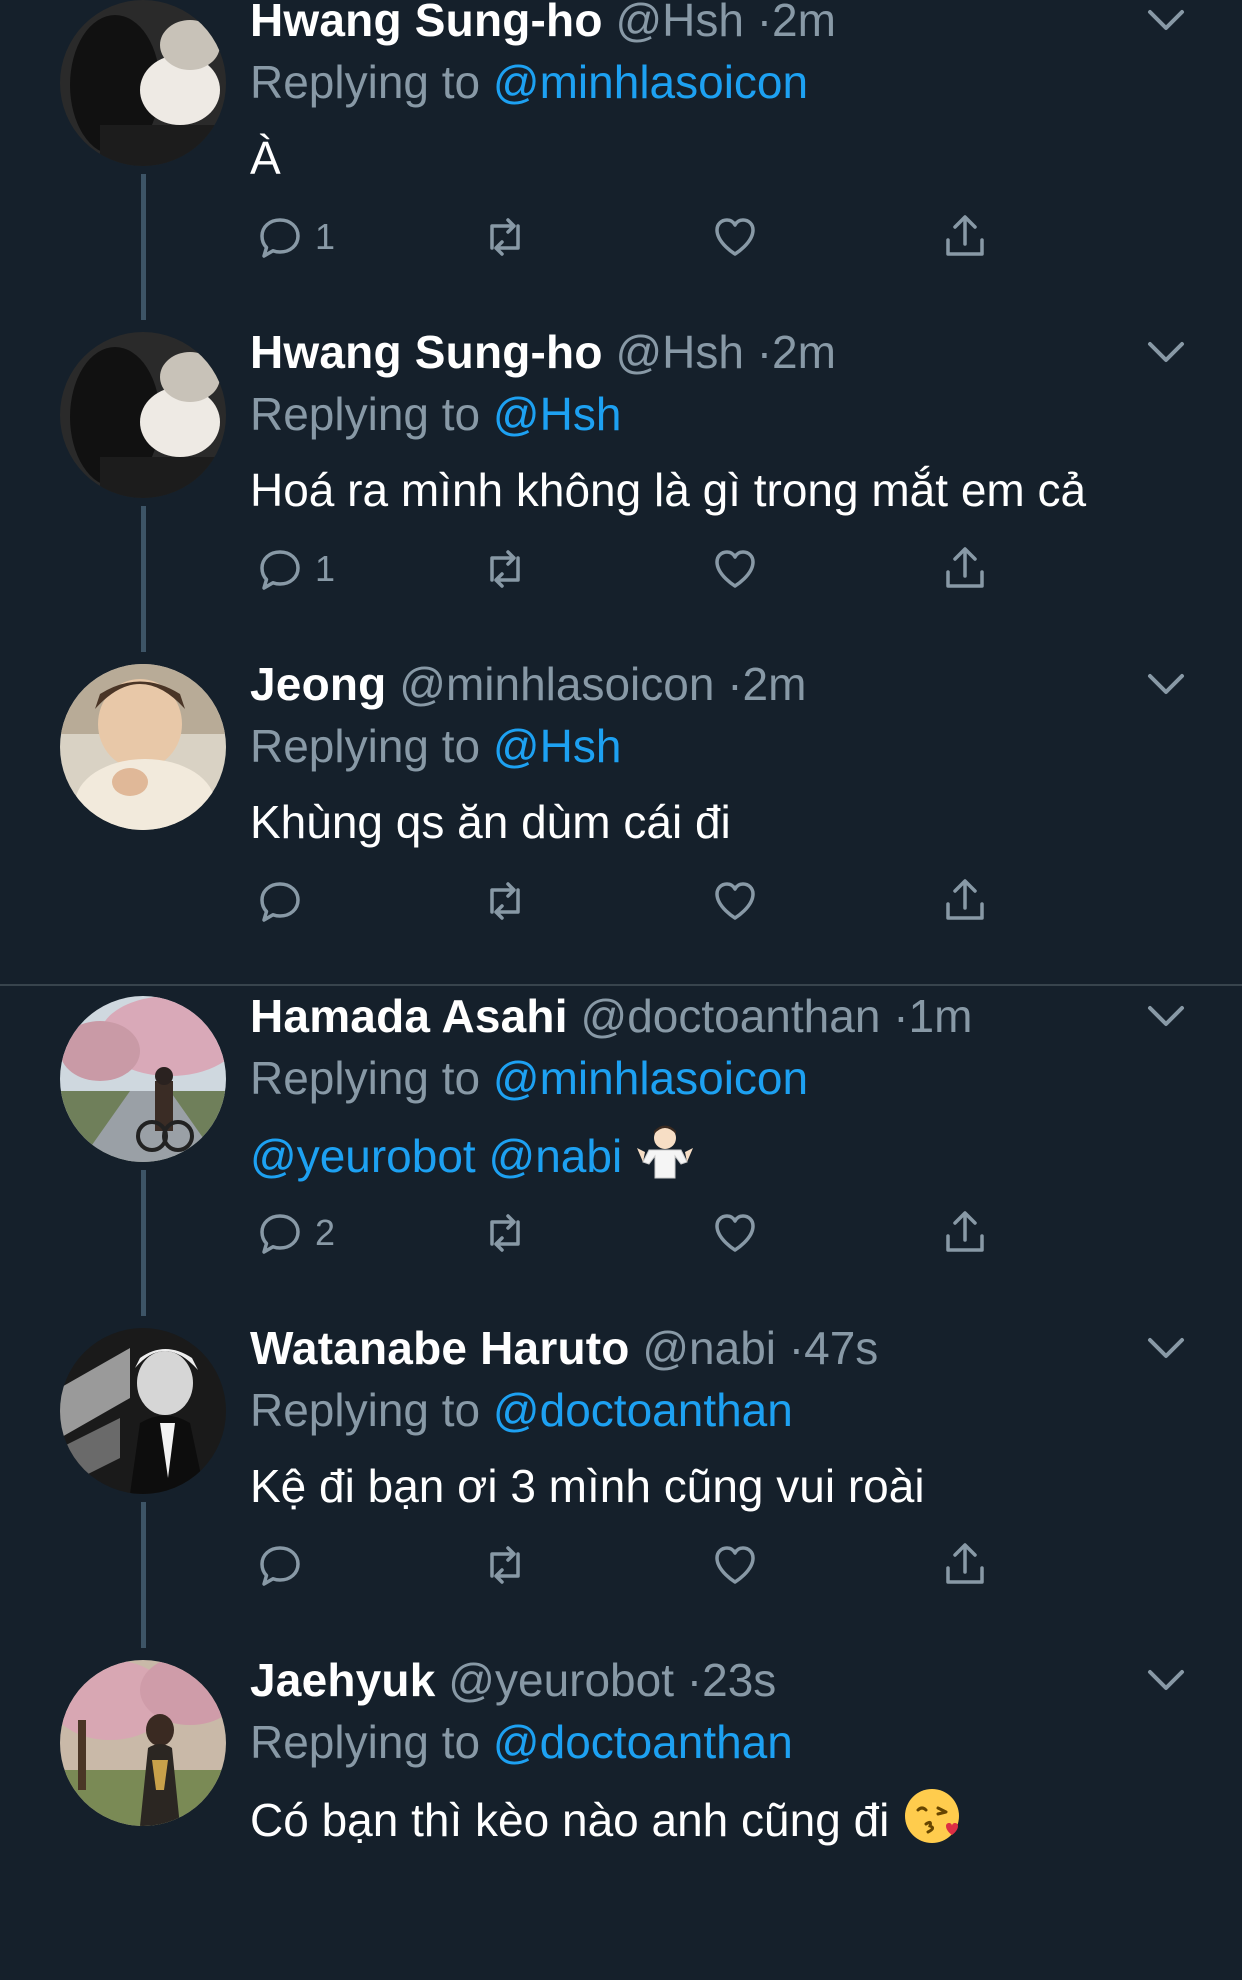 This screenshot has height=1980, width=1242. What do you see at coordinates (561, 1680) in the screenshot?
I see `handle: @yeurobot` at bounding box center [561, 1680].